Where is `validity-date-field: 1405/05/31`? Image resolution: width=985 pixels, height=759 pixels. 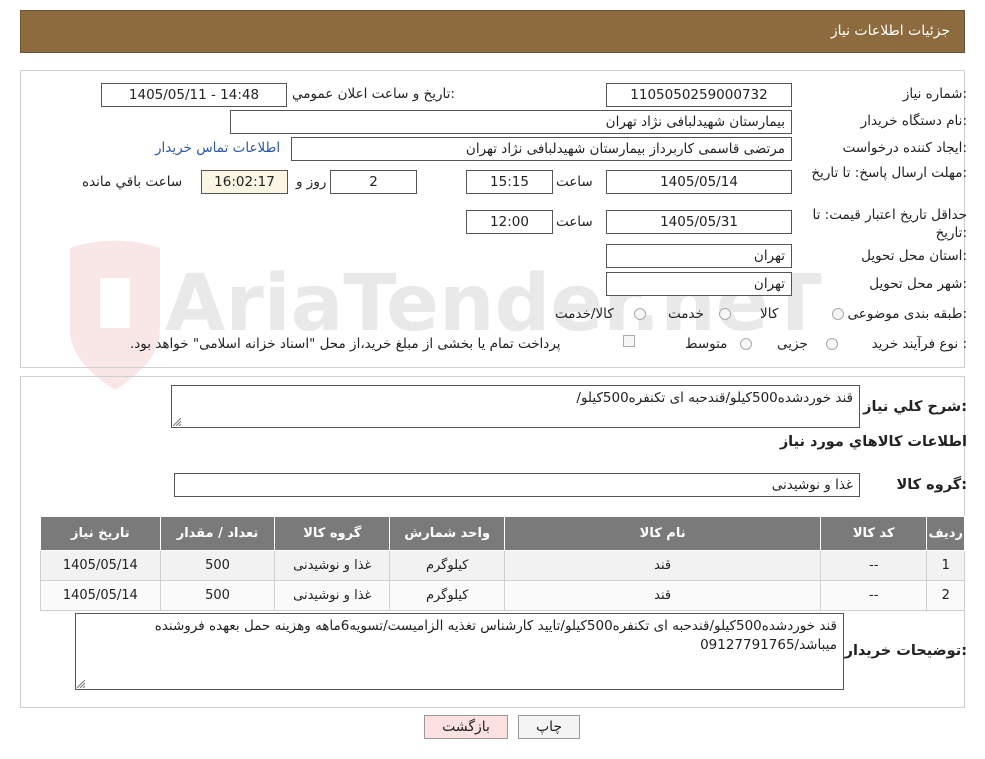
validity-date-field: 1405/05/31 is located at coordinates (699, 222).